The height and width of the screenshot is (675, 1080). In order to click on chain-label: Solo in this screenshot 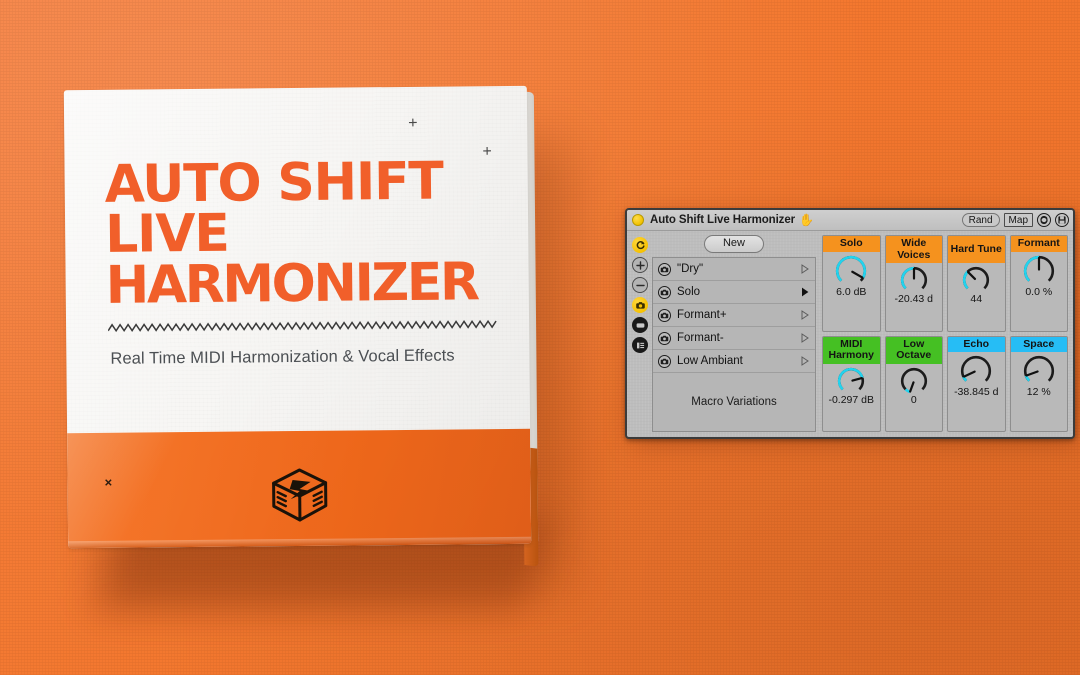, I will do `click(689, 292)`.